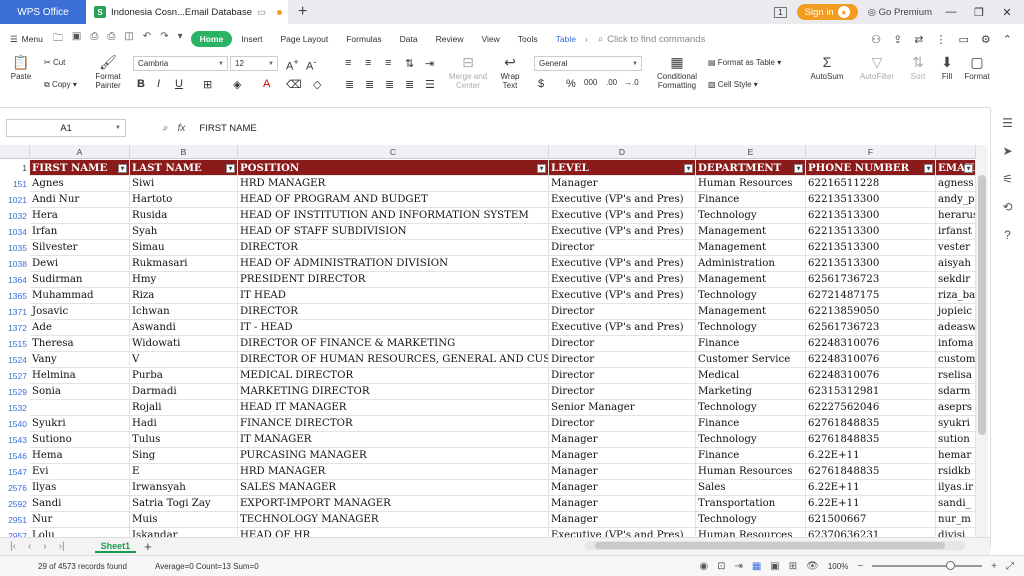 The width and height of the screenshot is (1024, 576). Describe the element at coordinates (793, 566) in the screenshot. I see `full-screen-icon: ⊞` at that location.